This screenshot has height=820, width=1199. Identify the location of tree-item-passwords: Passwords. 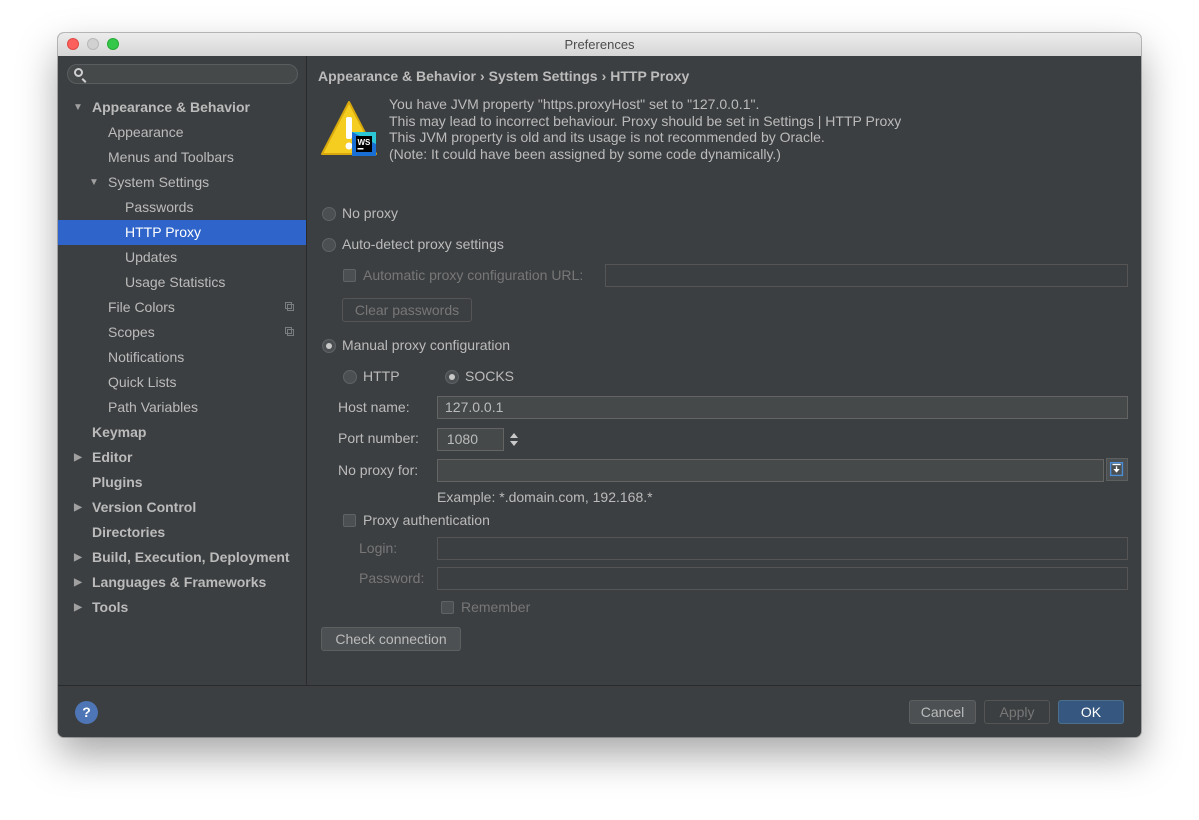
(182, 207).